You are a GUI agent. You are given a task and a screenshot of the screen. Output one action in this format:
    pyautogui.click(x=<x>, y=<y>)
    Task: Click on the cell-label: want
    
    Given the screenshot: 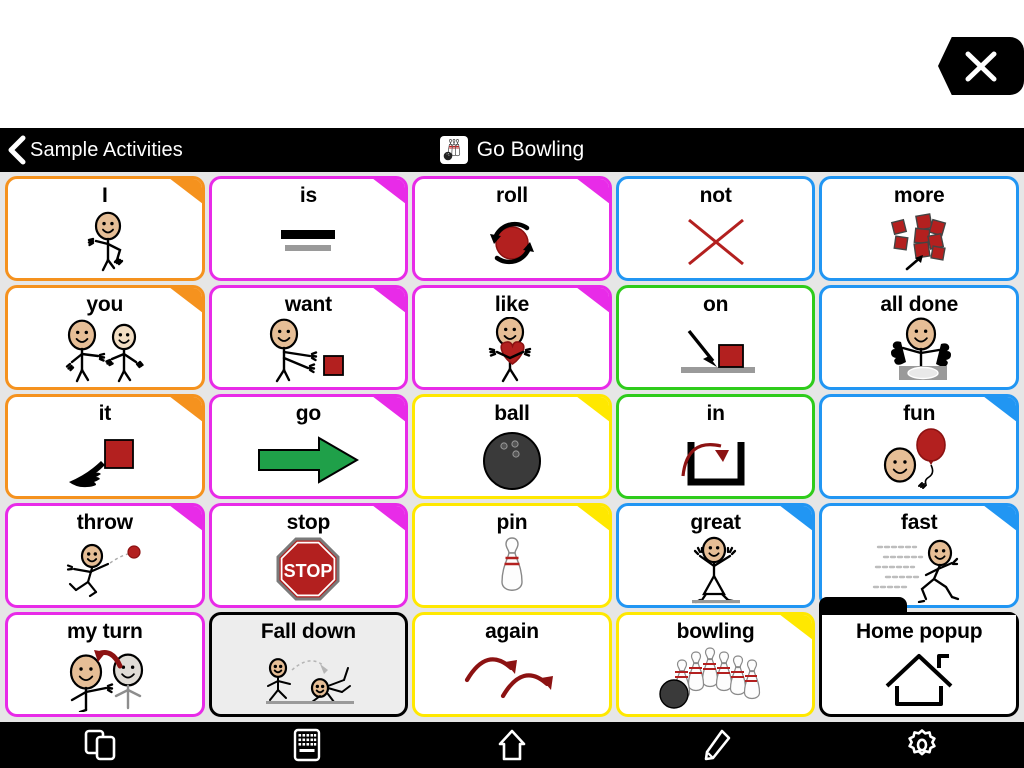 What is the action you would take?
    pyautogui.click(x=308, y=304)
    